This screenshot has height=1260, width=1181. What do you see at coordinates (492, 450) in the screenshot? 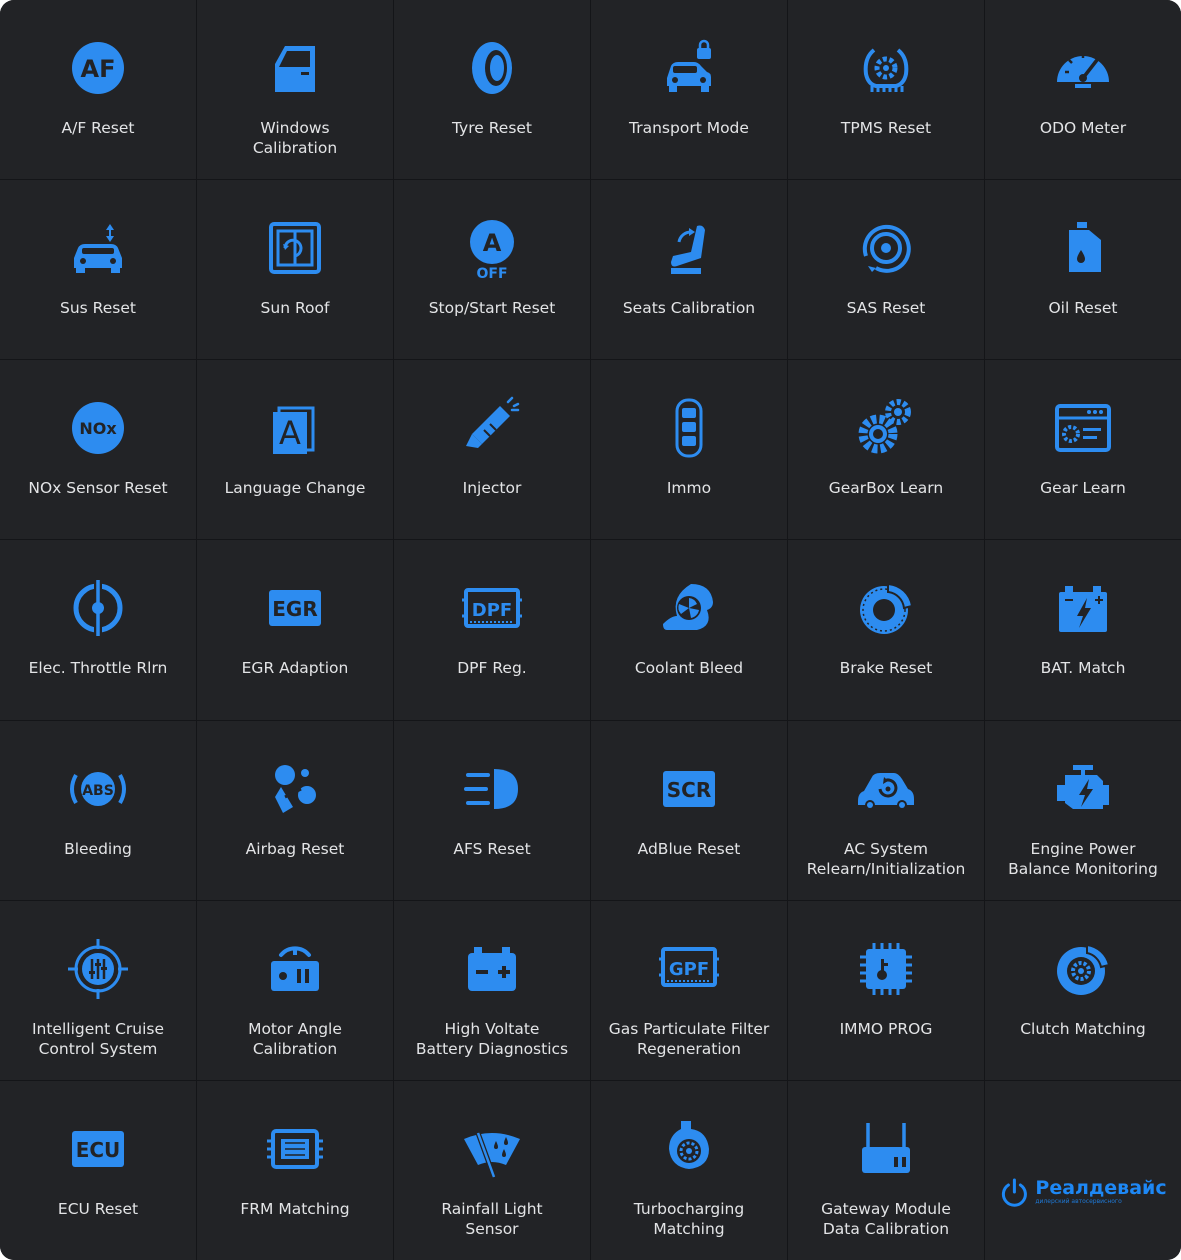
I see `function-tile: Injector` at bounding box center [492, 450].